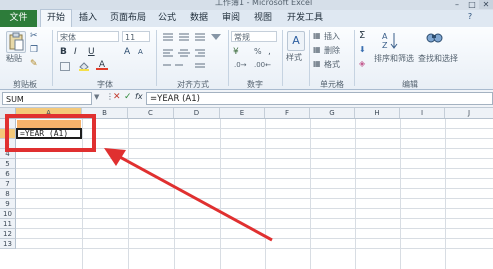 The height and width of the screenshot is (269, 493). I want to click on annotation-arrow, so click(188, 195).